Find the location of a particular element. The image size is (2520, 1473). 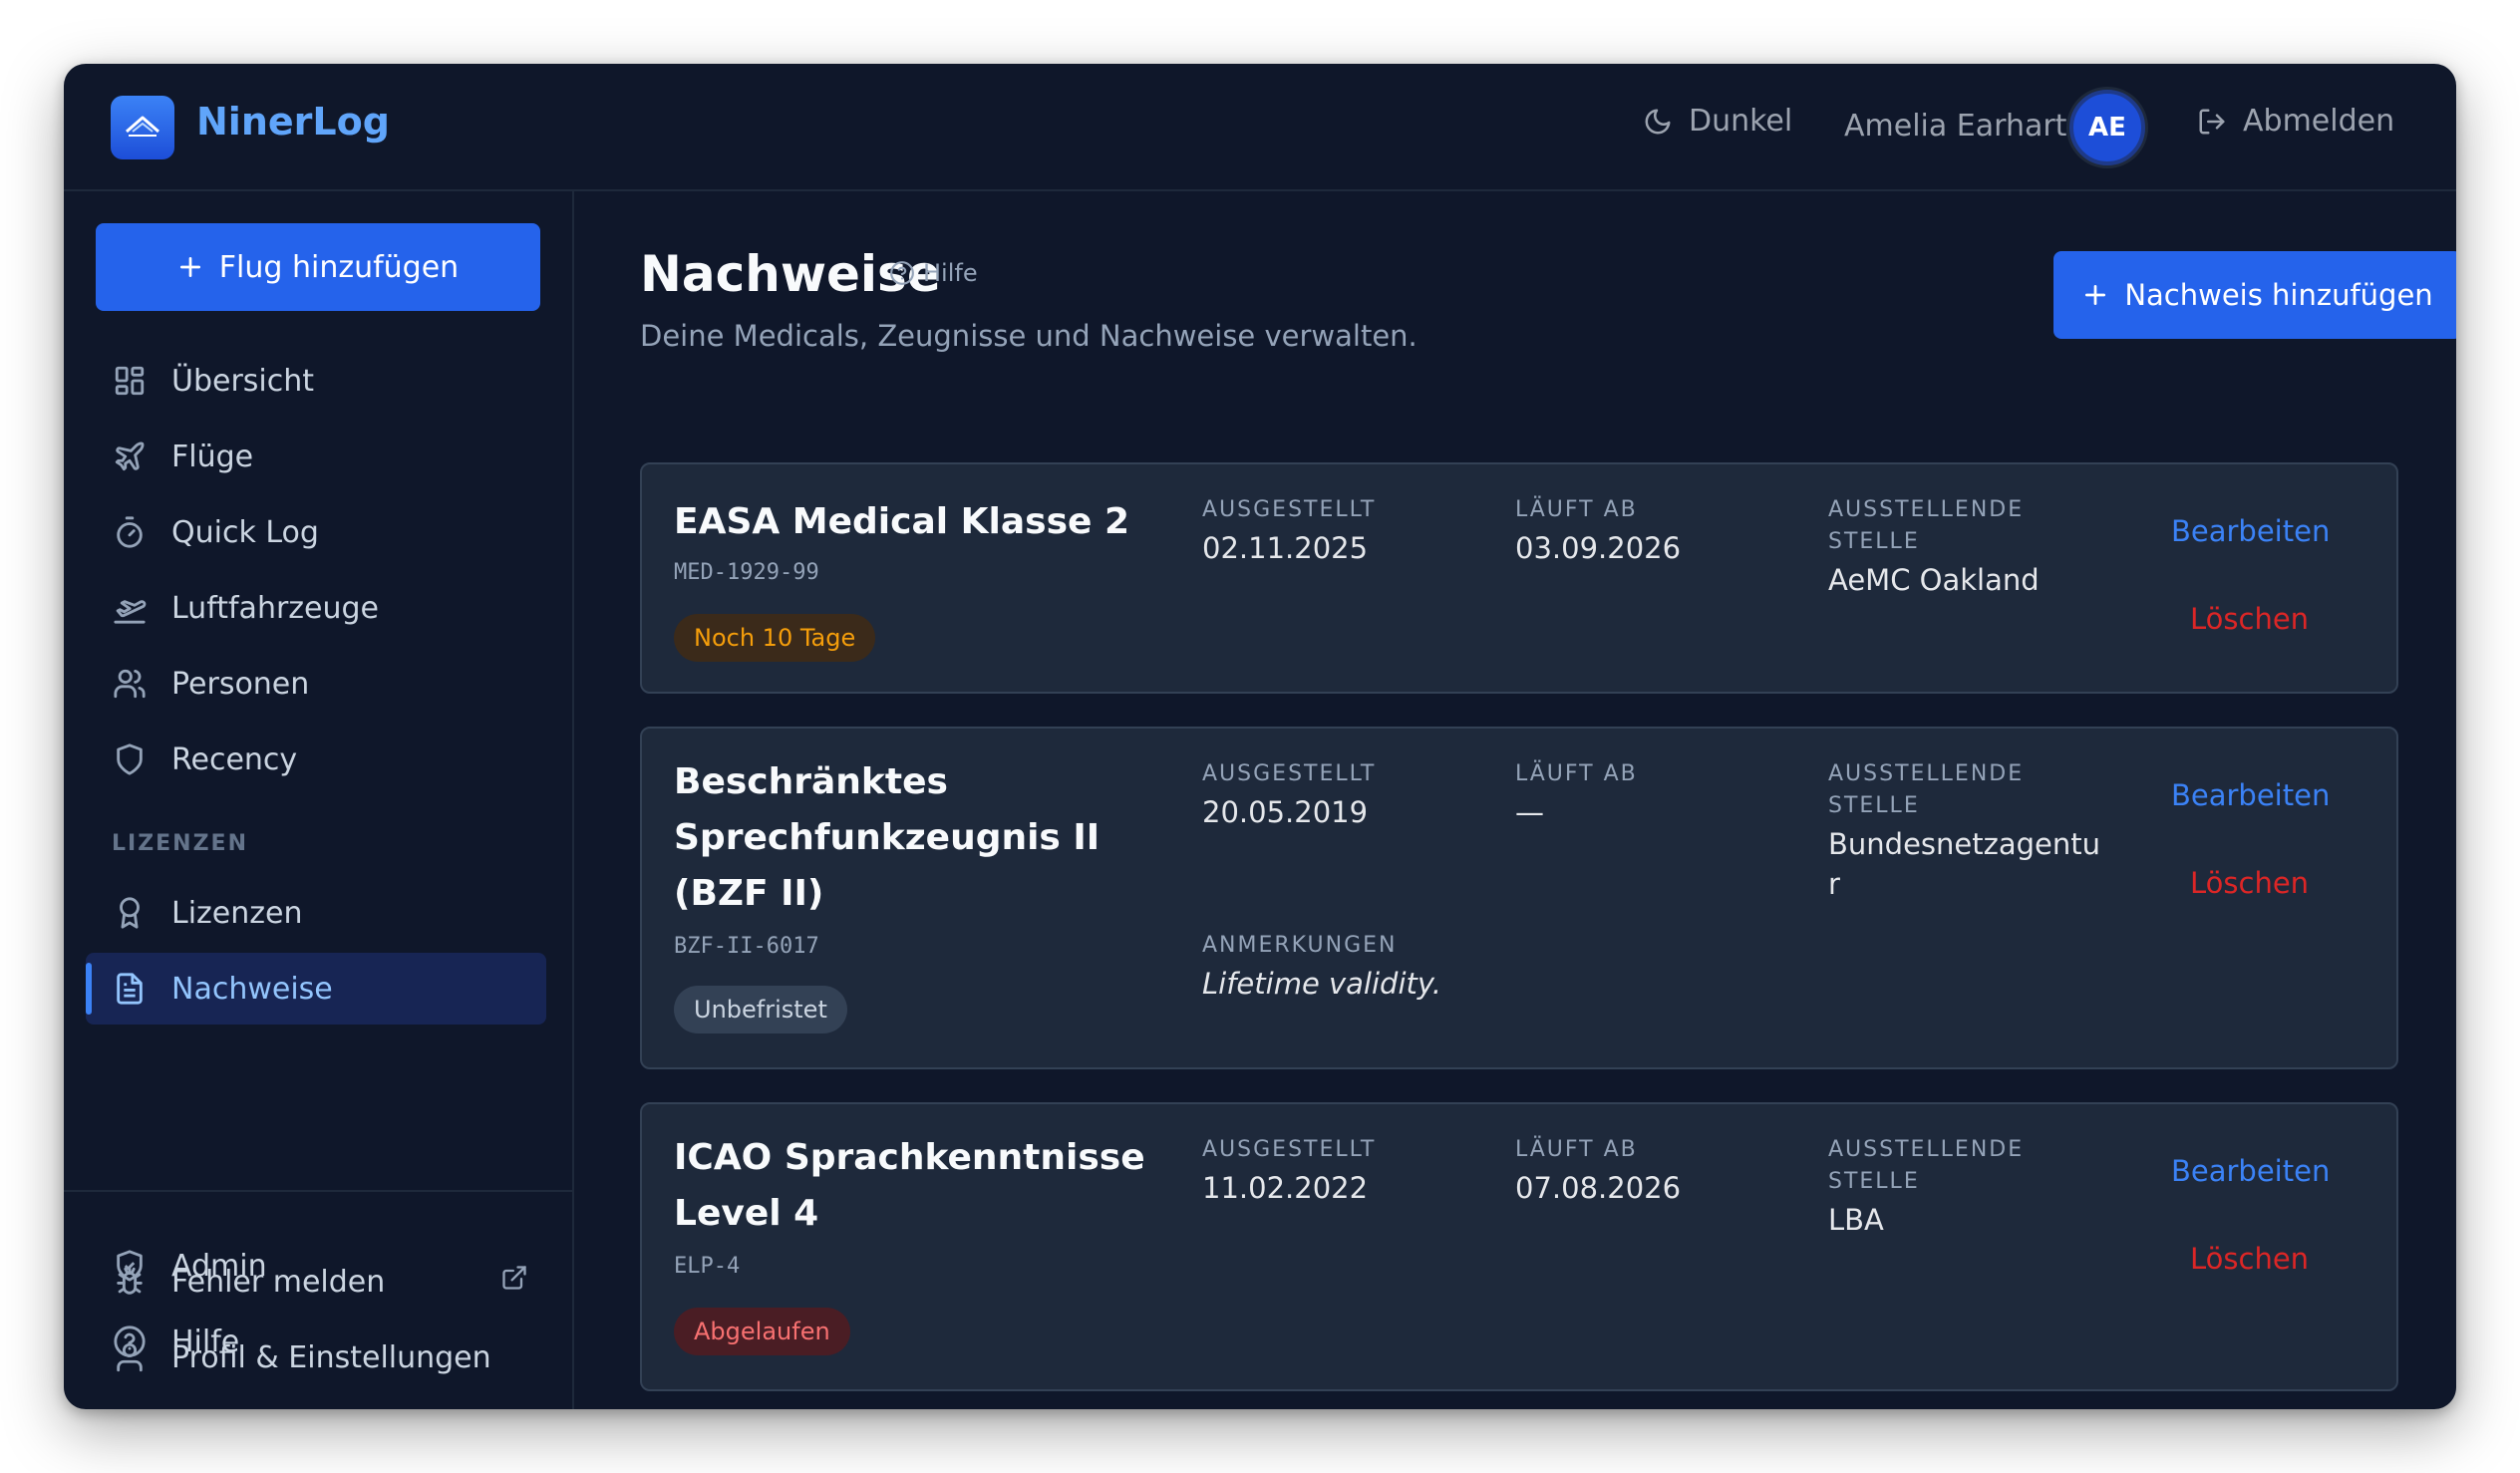

logout-button: Abmelden is located at coordinates (2295, 121).